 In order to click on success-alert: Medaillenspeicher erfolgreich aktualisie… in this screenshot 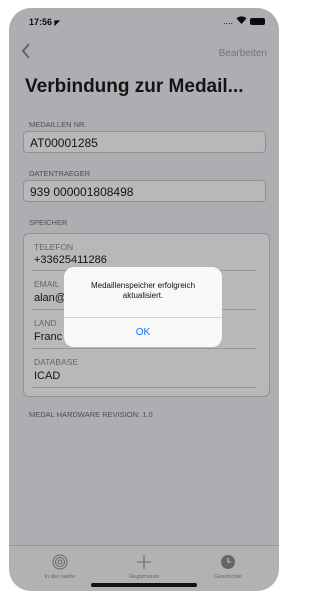, I will do `click(143, 307)`.